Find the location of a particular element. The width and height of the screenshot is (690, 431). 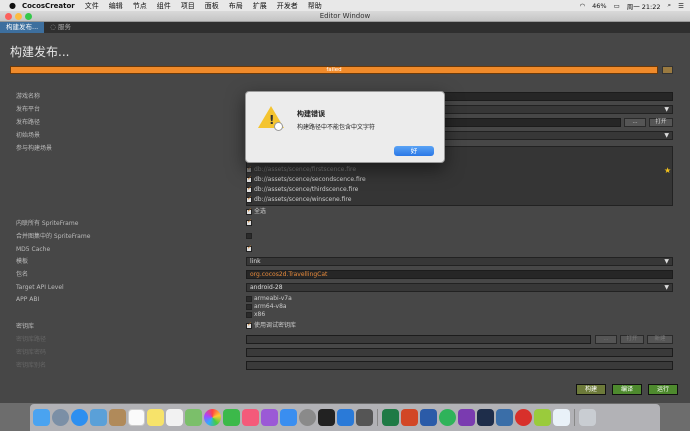

keystore-new-button: 新建 is located at coordinates (660, 339).